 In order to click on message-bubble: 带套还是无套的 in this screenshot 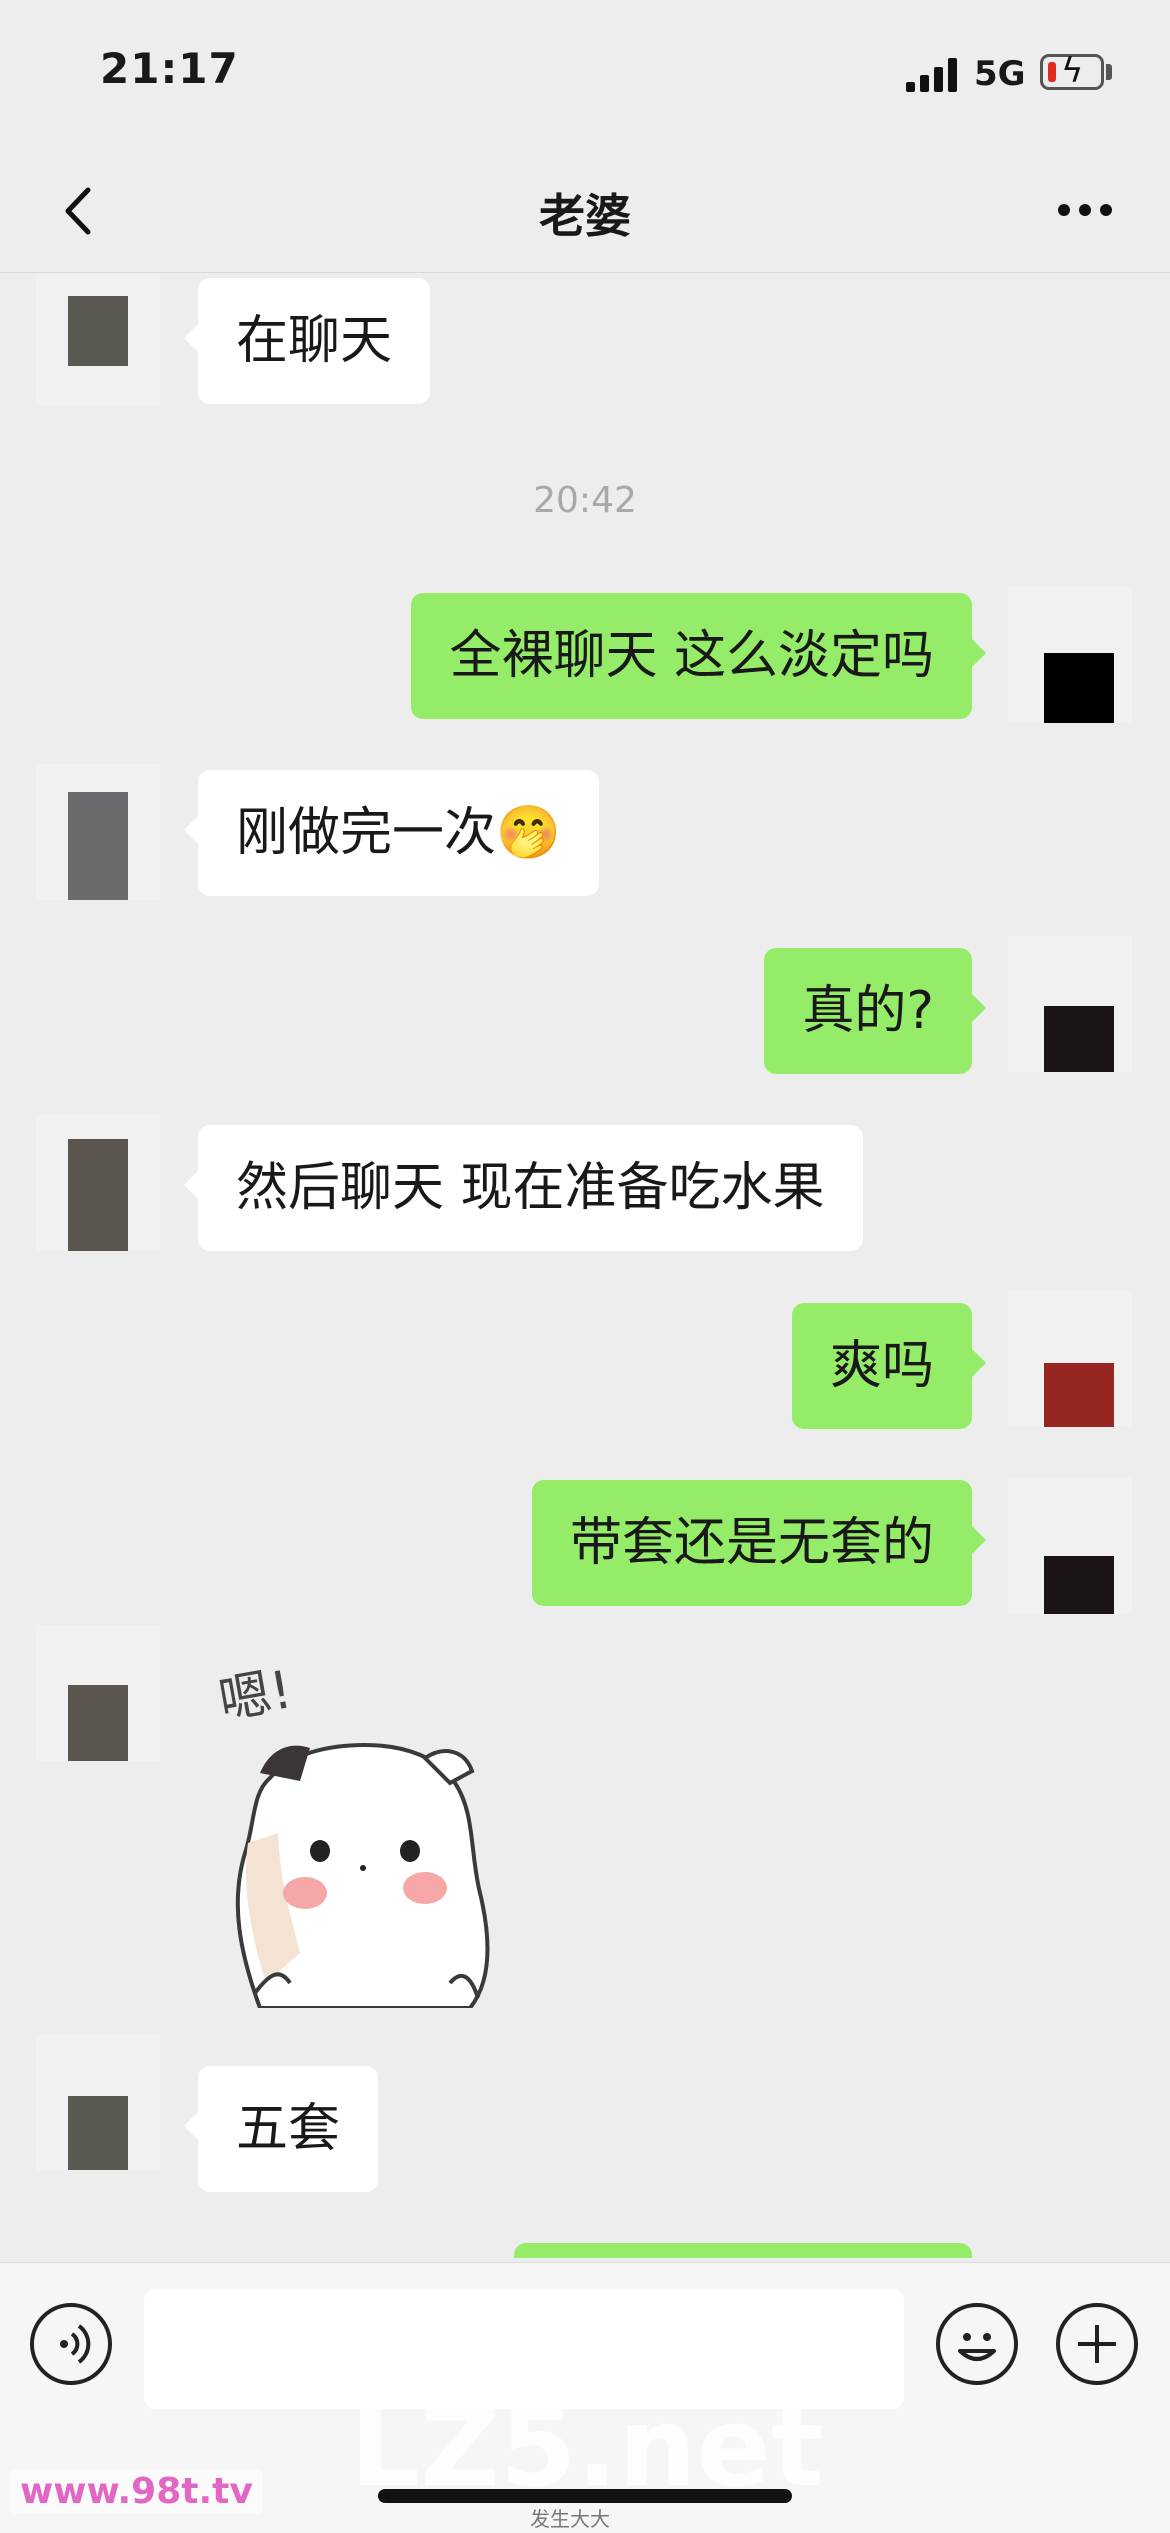, I will do `click(759, 1543)`.